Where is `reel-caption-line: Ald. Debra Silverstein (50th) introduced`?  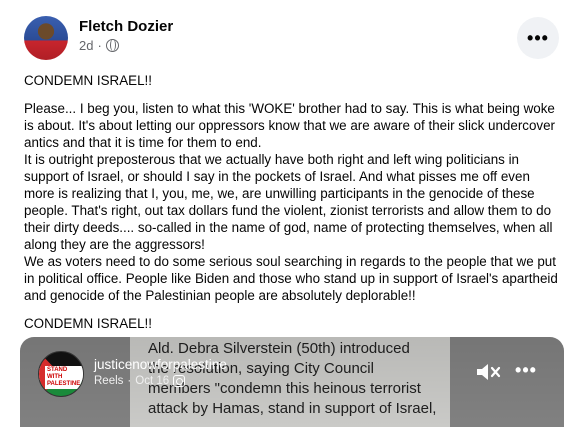
reel-caption-line: Ald. Debra Silverstein (50th) introduced is located at coordinates (279, 348).